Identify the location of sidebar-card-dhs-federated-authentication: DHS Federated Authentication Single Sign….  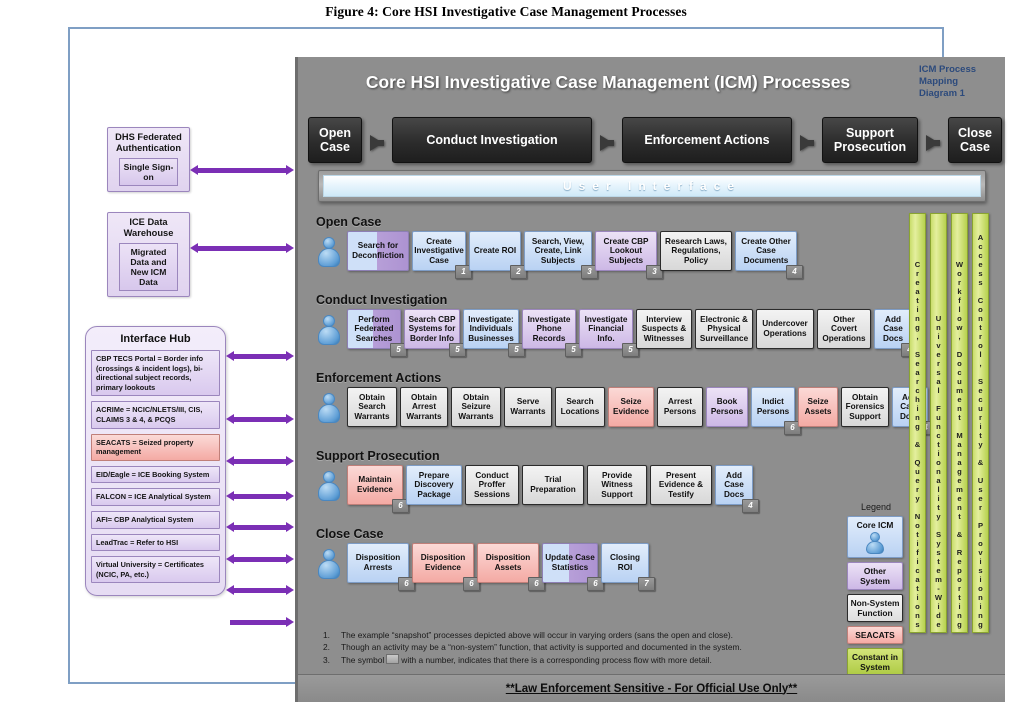
(148, 159).